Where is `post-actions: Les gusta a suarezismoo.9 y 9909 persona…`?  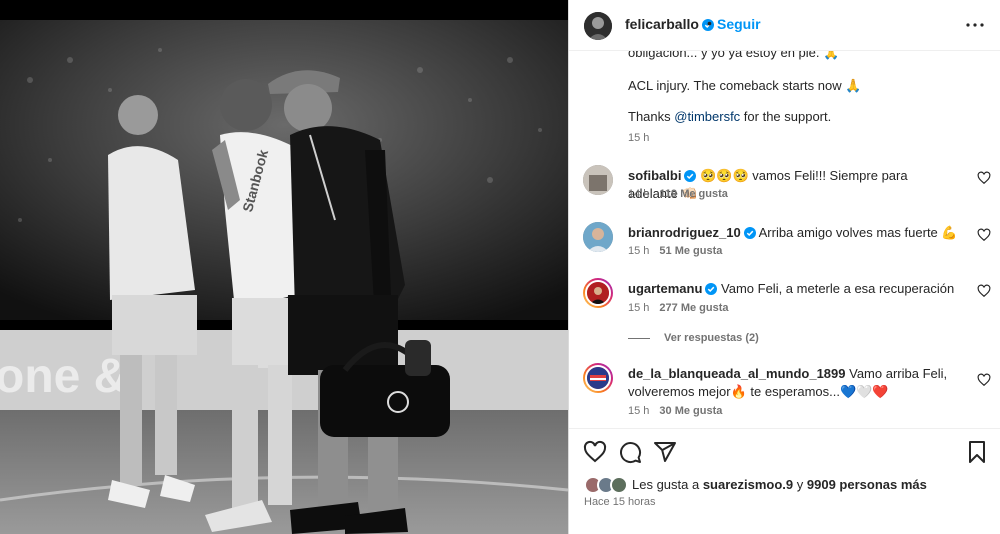
post-actions: Les gusta a suarezismoo.9 y 9909 persona… is located at coordinates (784, 481).